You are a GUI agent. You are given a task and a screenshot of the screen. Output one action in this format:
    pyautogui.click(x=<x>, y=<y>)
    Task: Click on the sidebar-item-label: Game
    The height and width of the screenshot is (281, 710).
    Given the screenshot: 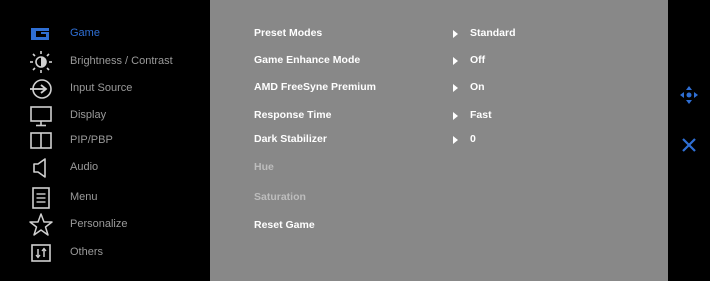 What is the action you would take?
    pyautogui.click(x=85, y=33)
    